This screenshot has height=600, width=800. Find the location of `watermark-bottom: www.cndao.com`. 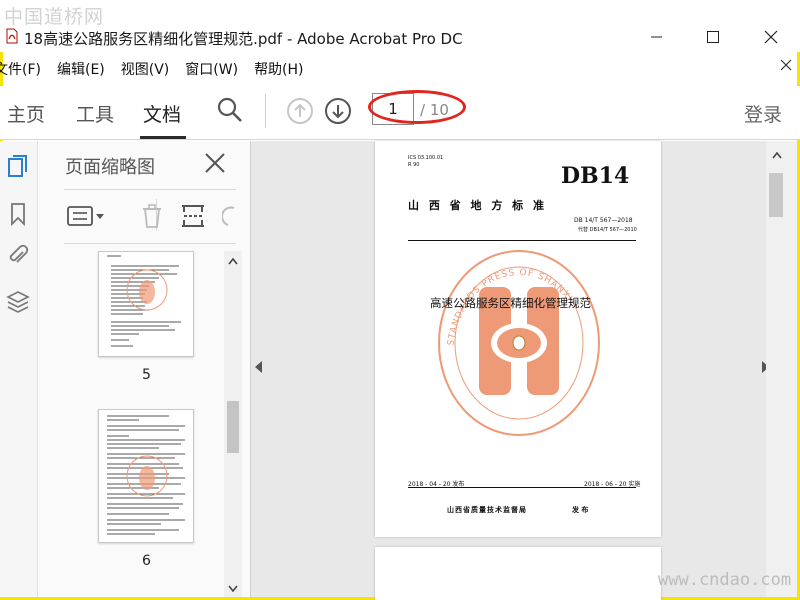

watermark-bottom: www.cndao.com is located at coordinates (725, 580).